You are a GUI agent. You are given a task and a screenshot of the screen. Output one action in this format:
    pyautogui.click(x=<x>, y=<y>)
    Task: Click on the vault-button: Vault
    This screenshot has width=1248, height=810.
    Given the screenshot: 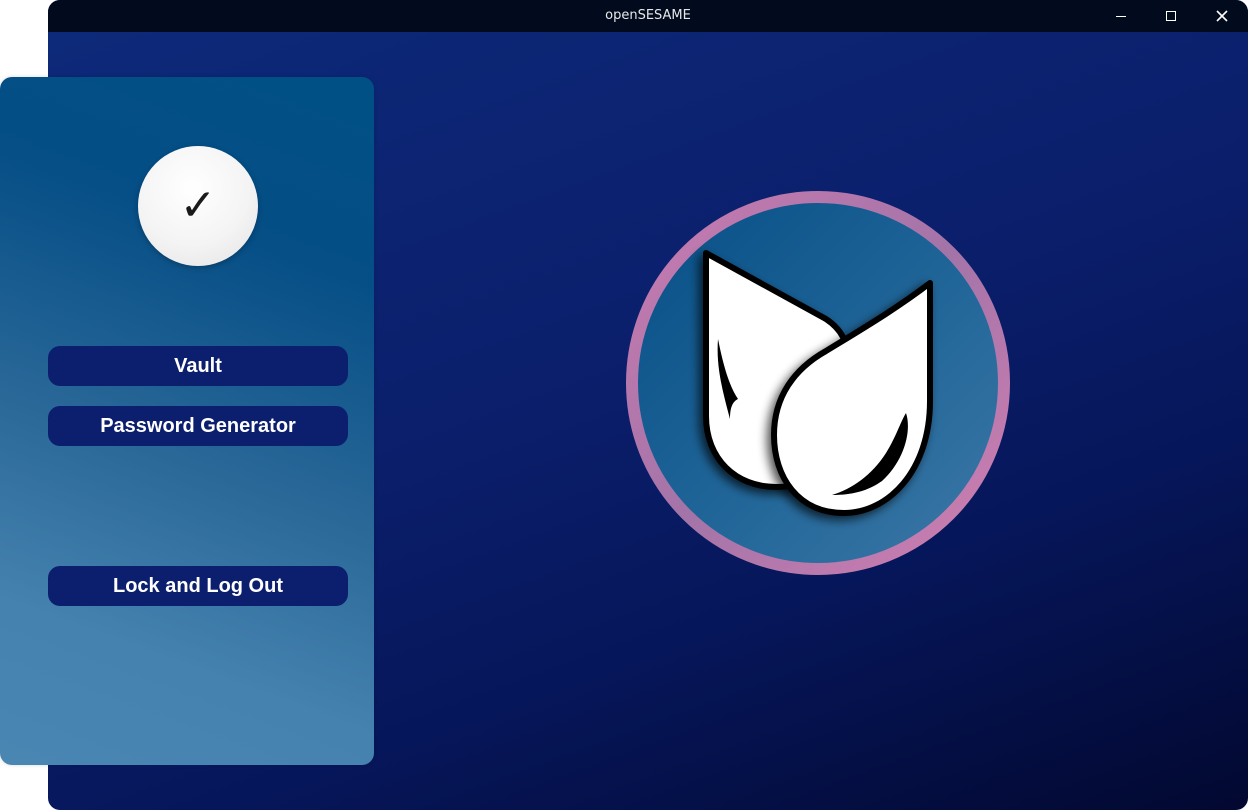 What is the action you would take?
    pyautogui.click(x=198, y=366)
    